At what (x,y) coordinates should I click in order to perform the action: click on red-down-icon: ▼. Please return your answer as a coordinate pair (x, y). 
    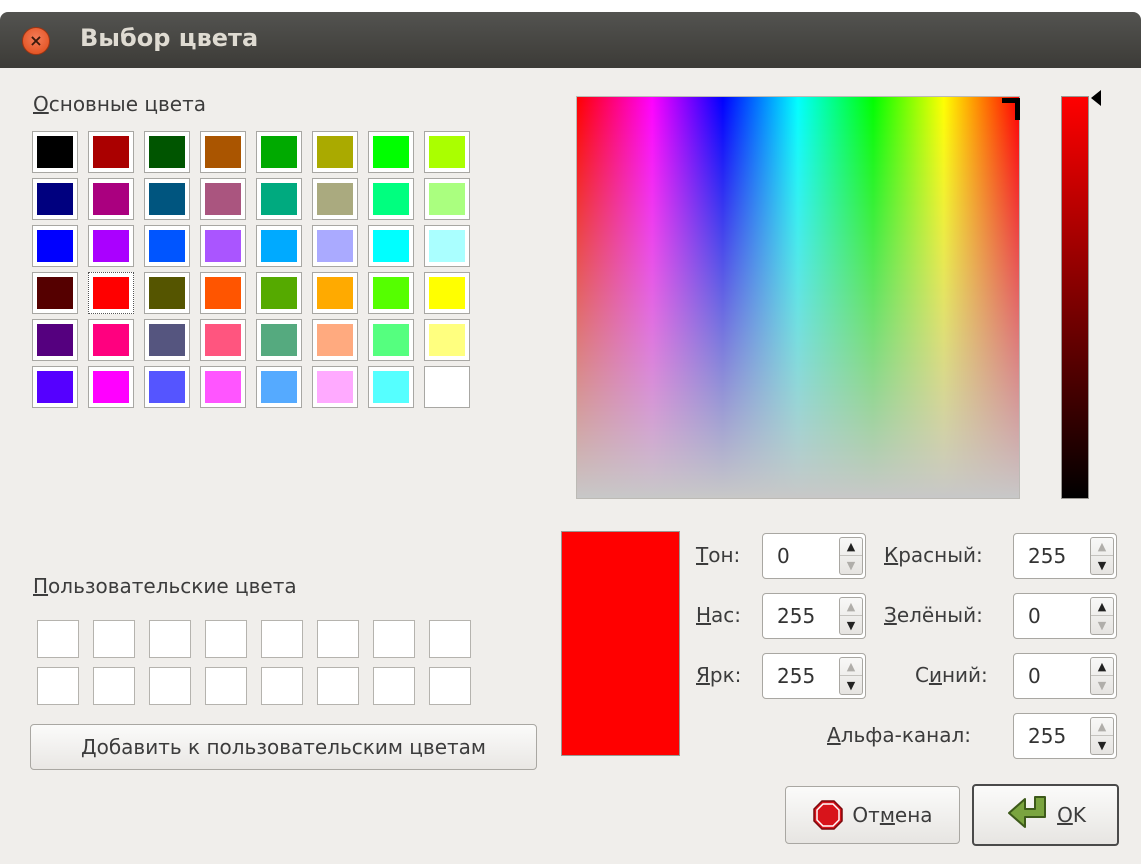
    Looking at the image, I should click on (1102, 565).